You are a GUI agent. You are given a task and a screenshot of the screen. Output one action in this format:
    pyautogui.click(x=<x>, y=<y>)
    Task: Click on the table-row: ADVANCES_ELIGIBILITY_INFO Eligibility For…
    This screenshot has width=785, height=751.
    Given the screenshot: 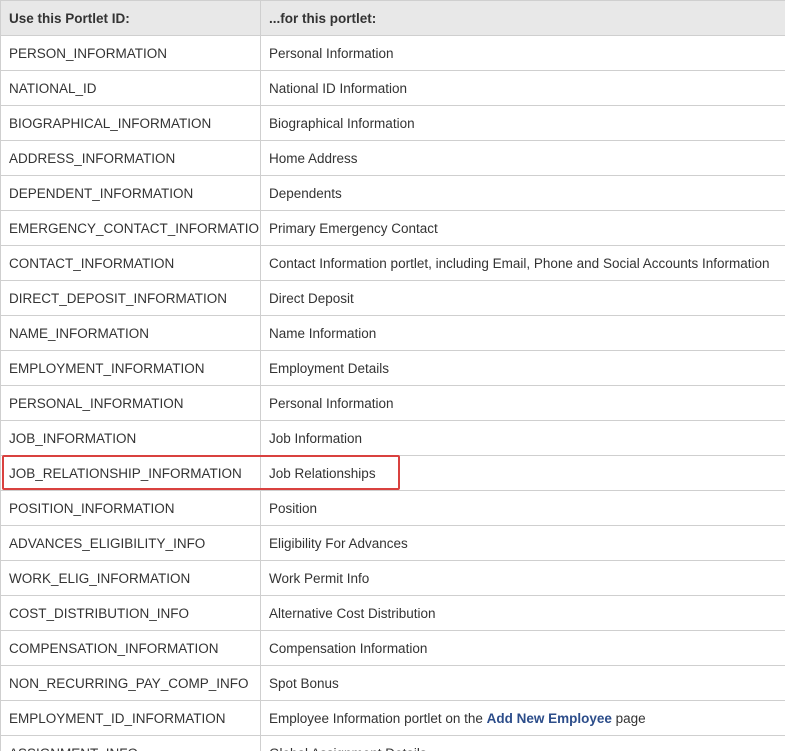 What is the action you would take?
    pyautogui.click(x=392, y=543)
    